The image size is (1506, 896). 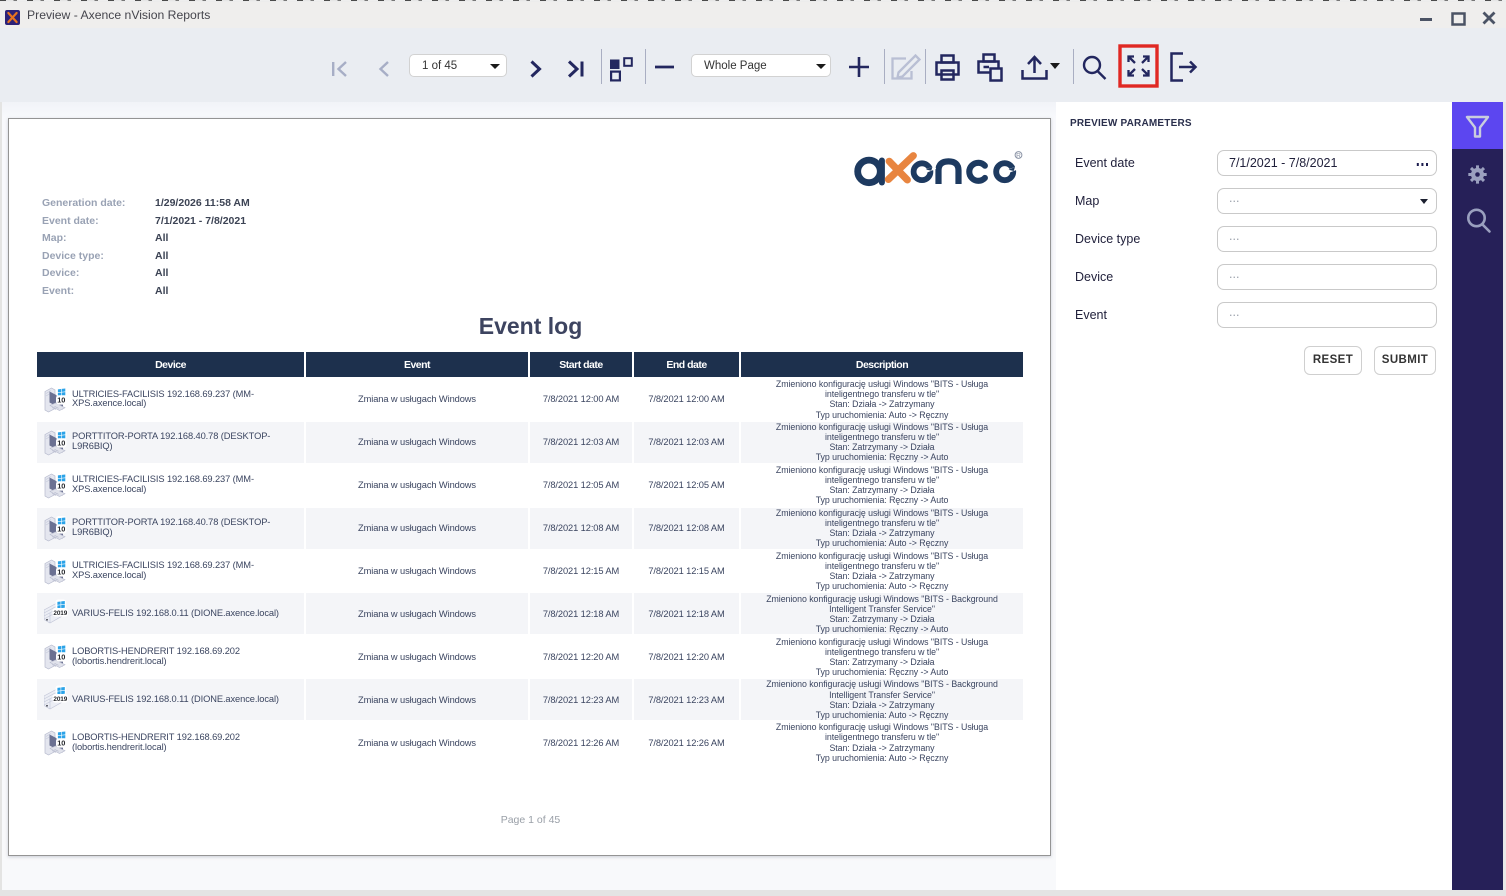 What do you see at coordinates (1018, 155) in the screenshot?
I see `svg-text: R` at bounding box center [1018, 155].